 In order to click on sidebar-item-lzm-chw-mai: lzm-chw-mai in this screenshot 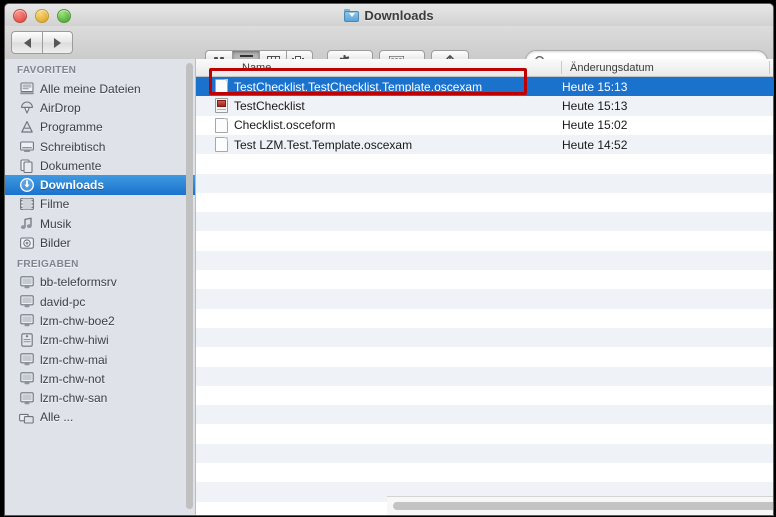, I will do `click(100, 359)`.